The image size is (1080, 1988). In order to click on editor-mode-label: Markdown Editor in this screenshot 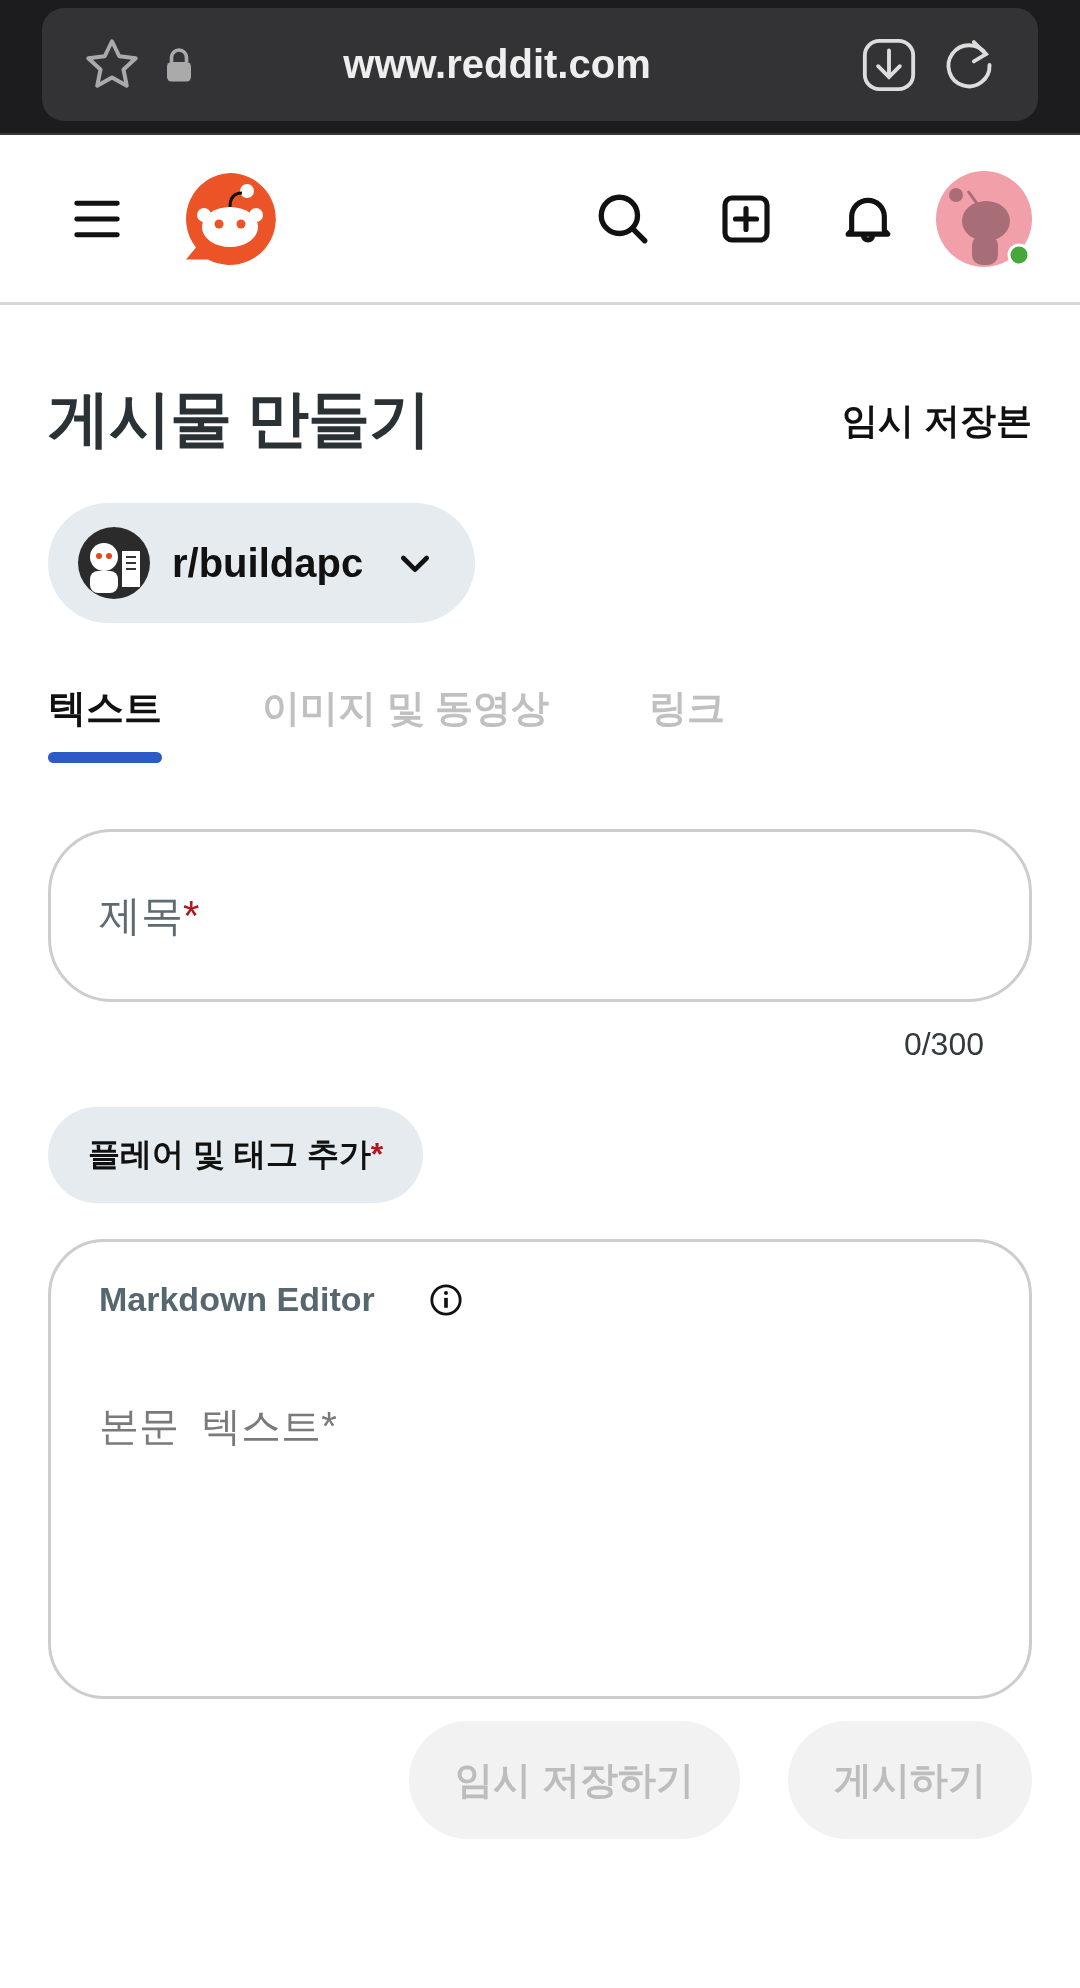, I will do `click(237, 1299)`.